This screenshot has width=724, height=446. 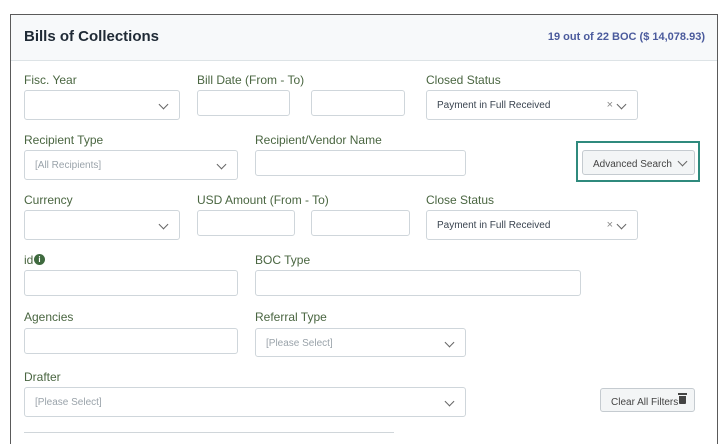 I want to click on close-status-label: Close Status, so click(x=460, y=200).